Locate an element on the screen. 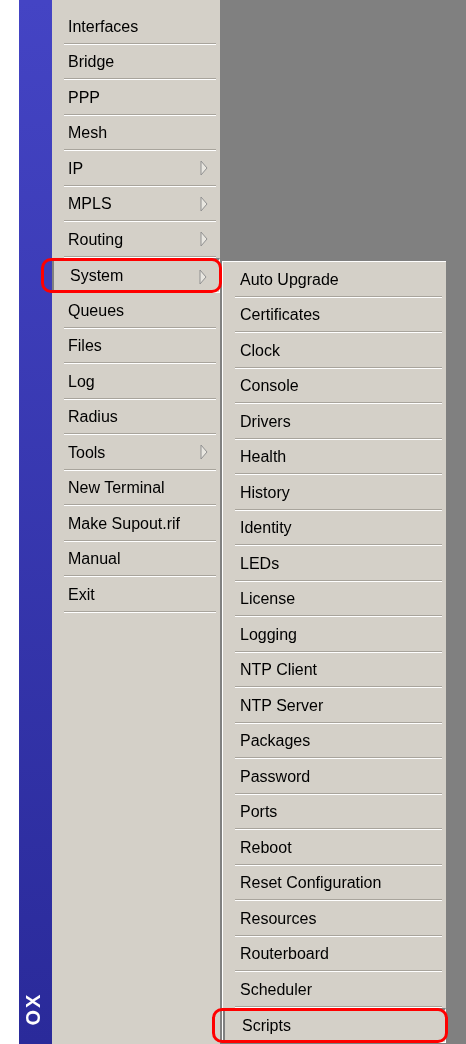  menu-item: Queues is located at coordinates (136, 311).